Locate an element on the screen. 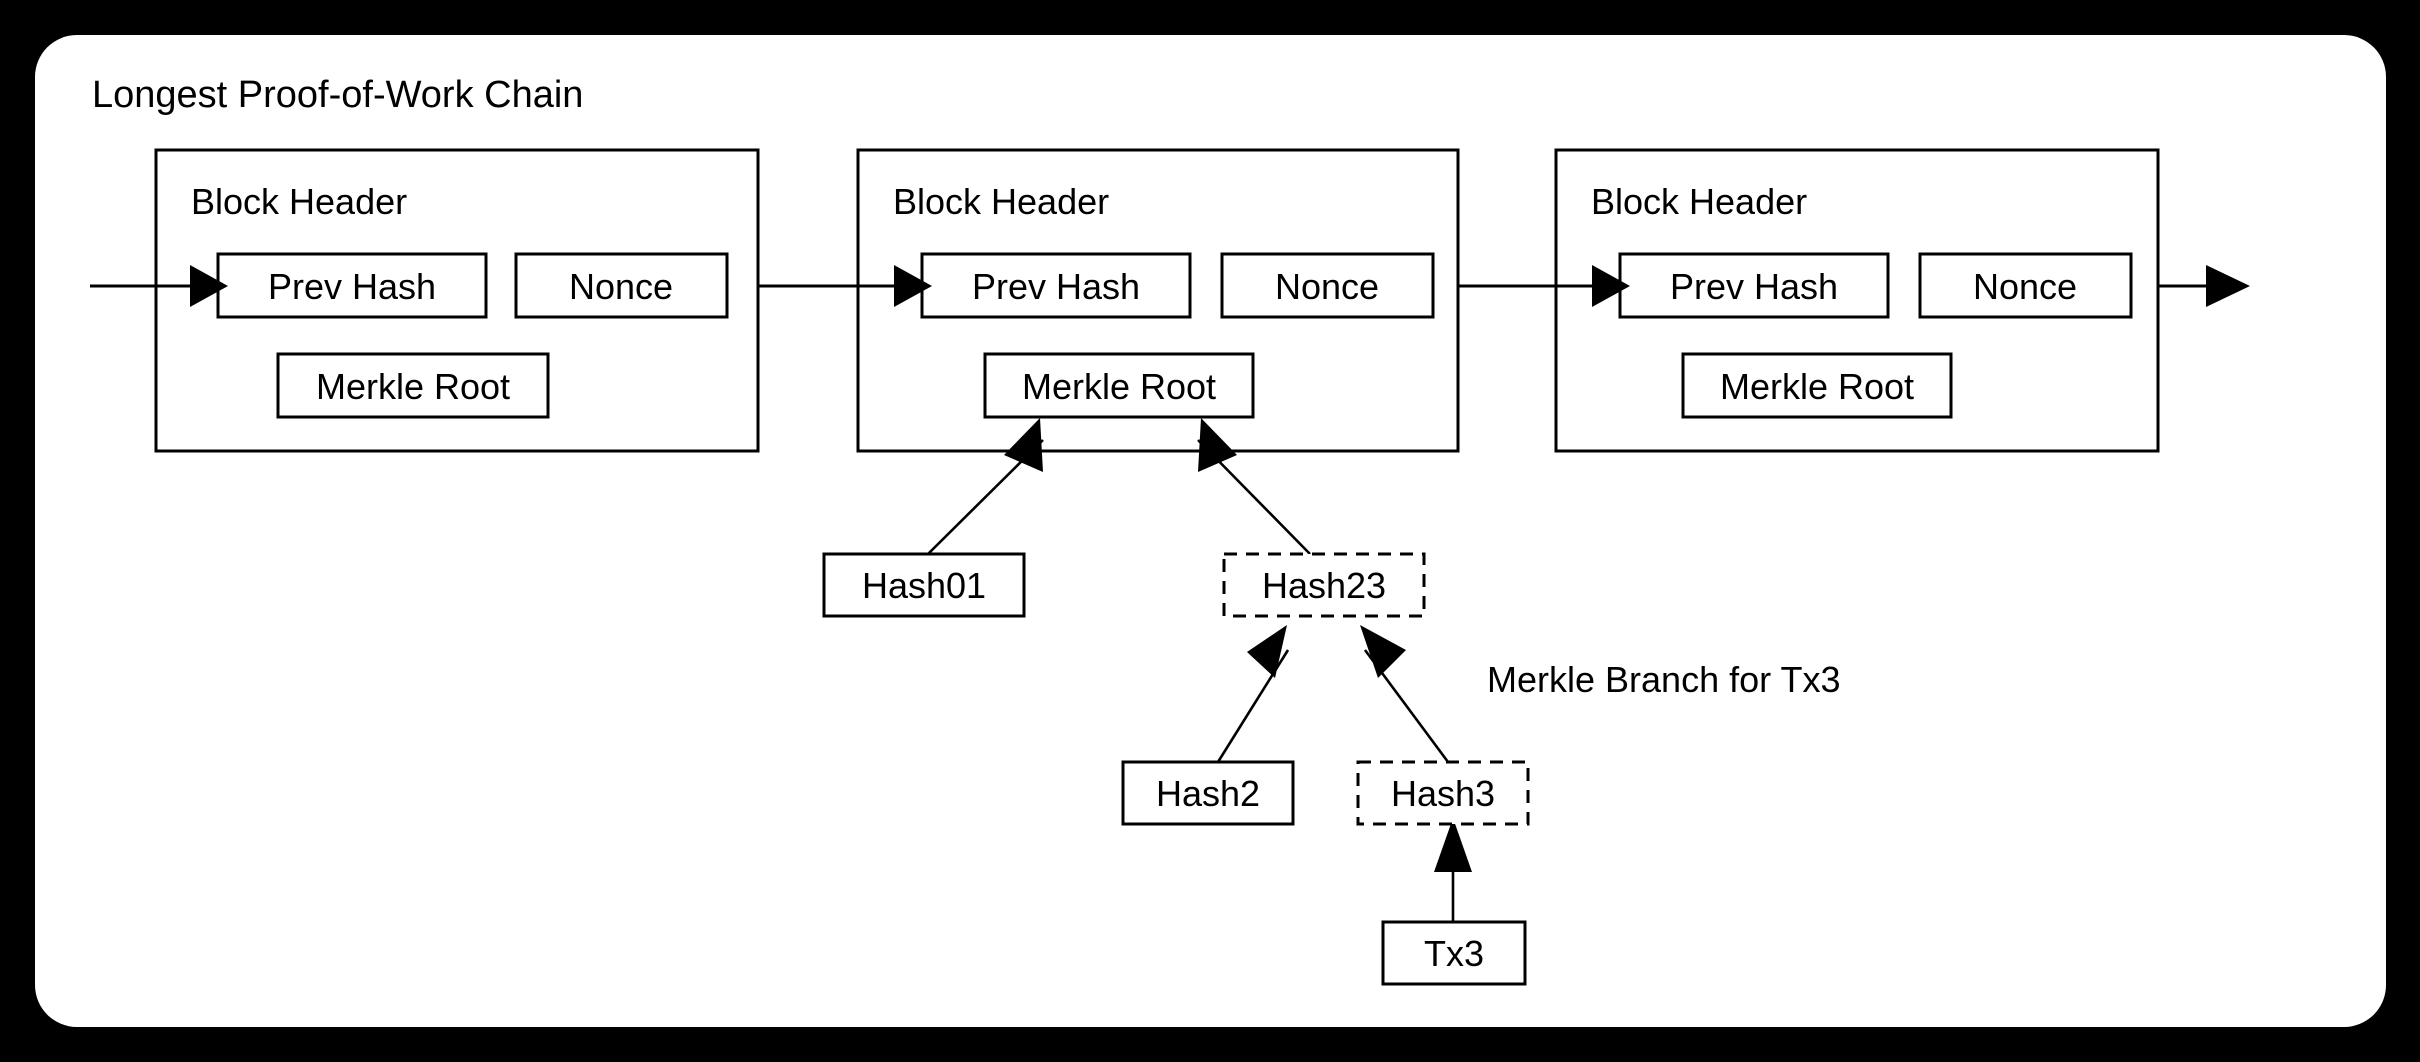 The image size is (2420, 1062). merkle-branch-caption: Merkle Branch for Tx3 is located at coordinates (1663, 679).